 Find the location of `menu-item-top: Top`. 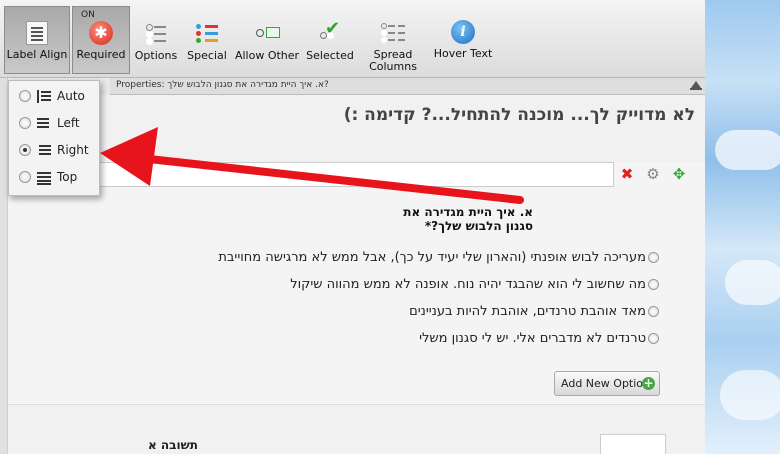

menu-item-top: Top is located at coordinates (57, 178).